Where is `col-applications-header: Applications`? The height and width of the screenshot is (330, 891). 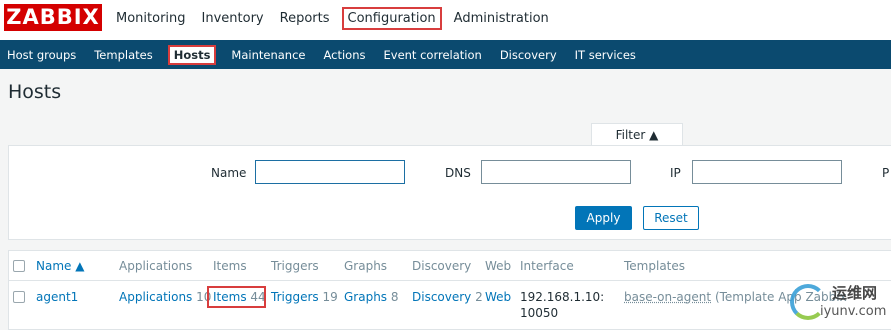
col-applications-header: Applications is located at coordinates (156, 266).